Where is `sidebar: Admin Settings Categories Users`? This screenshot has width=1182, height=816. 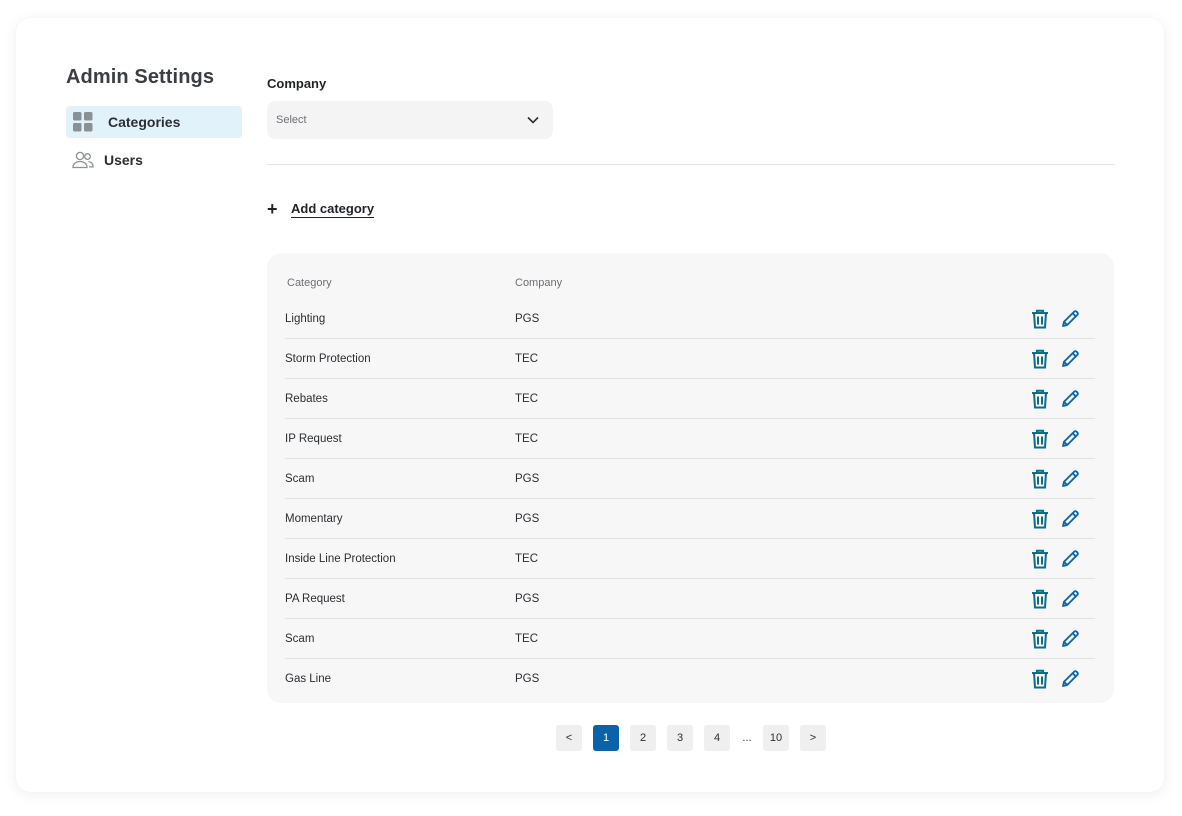
sidebar: Admin Settings Categories Users is located at coordinates (154, 121).